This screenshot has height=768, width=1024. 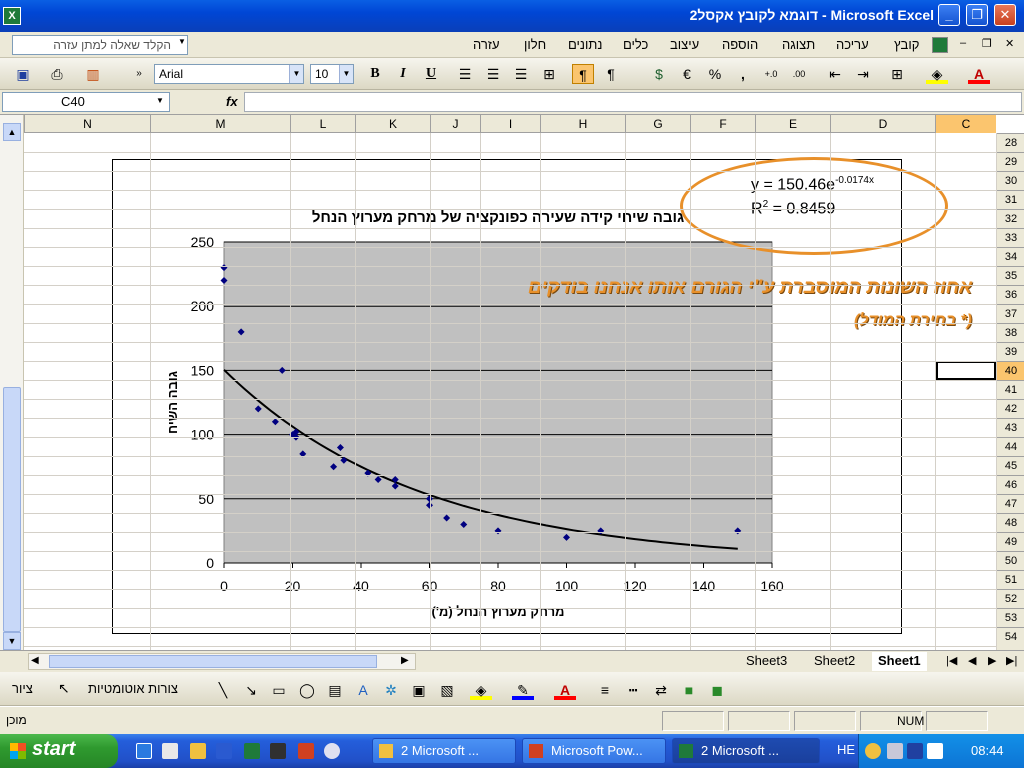 What do you see at coordinates (431, 74) in the screenshot?
I see `underline-button: U` at bounding box center [431, 74].